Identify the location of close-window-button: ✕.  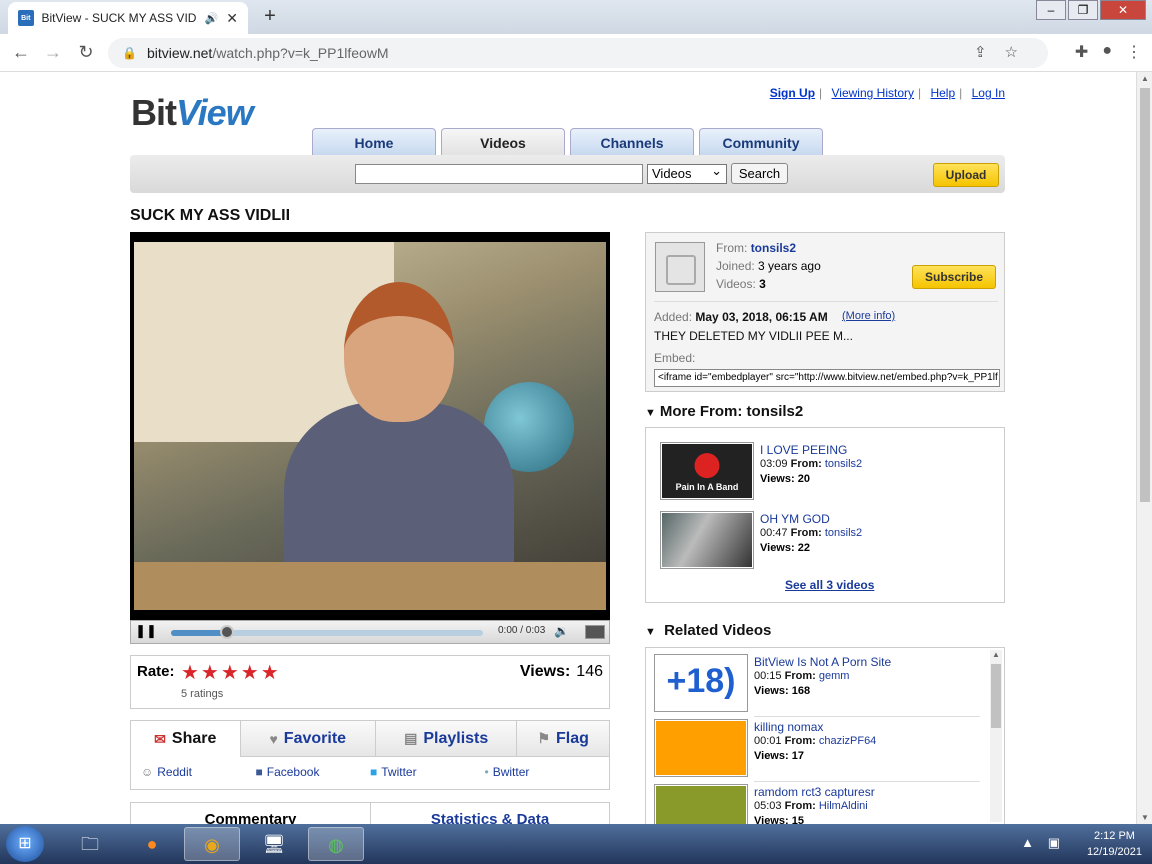
(1123, 10).